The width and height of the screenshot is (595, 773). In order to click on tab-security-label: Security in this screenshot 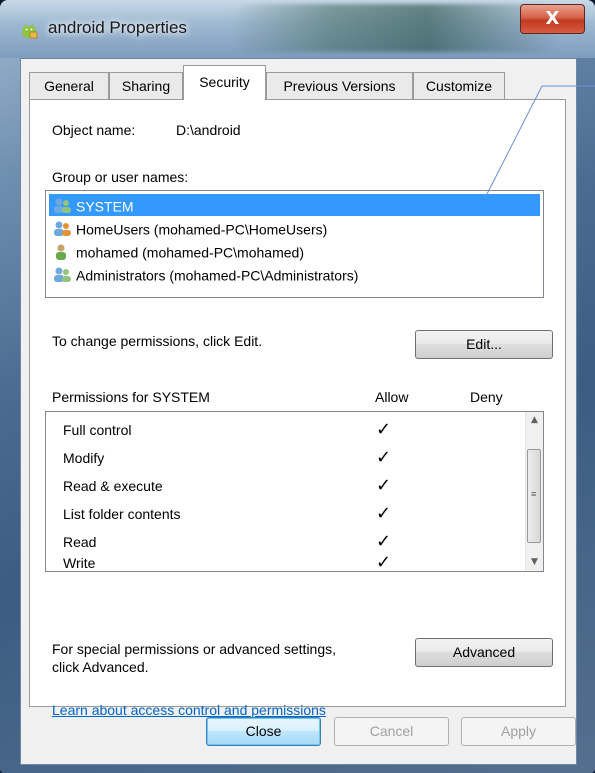, I will do `click(224, 82)`.